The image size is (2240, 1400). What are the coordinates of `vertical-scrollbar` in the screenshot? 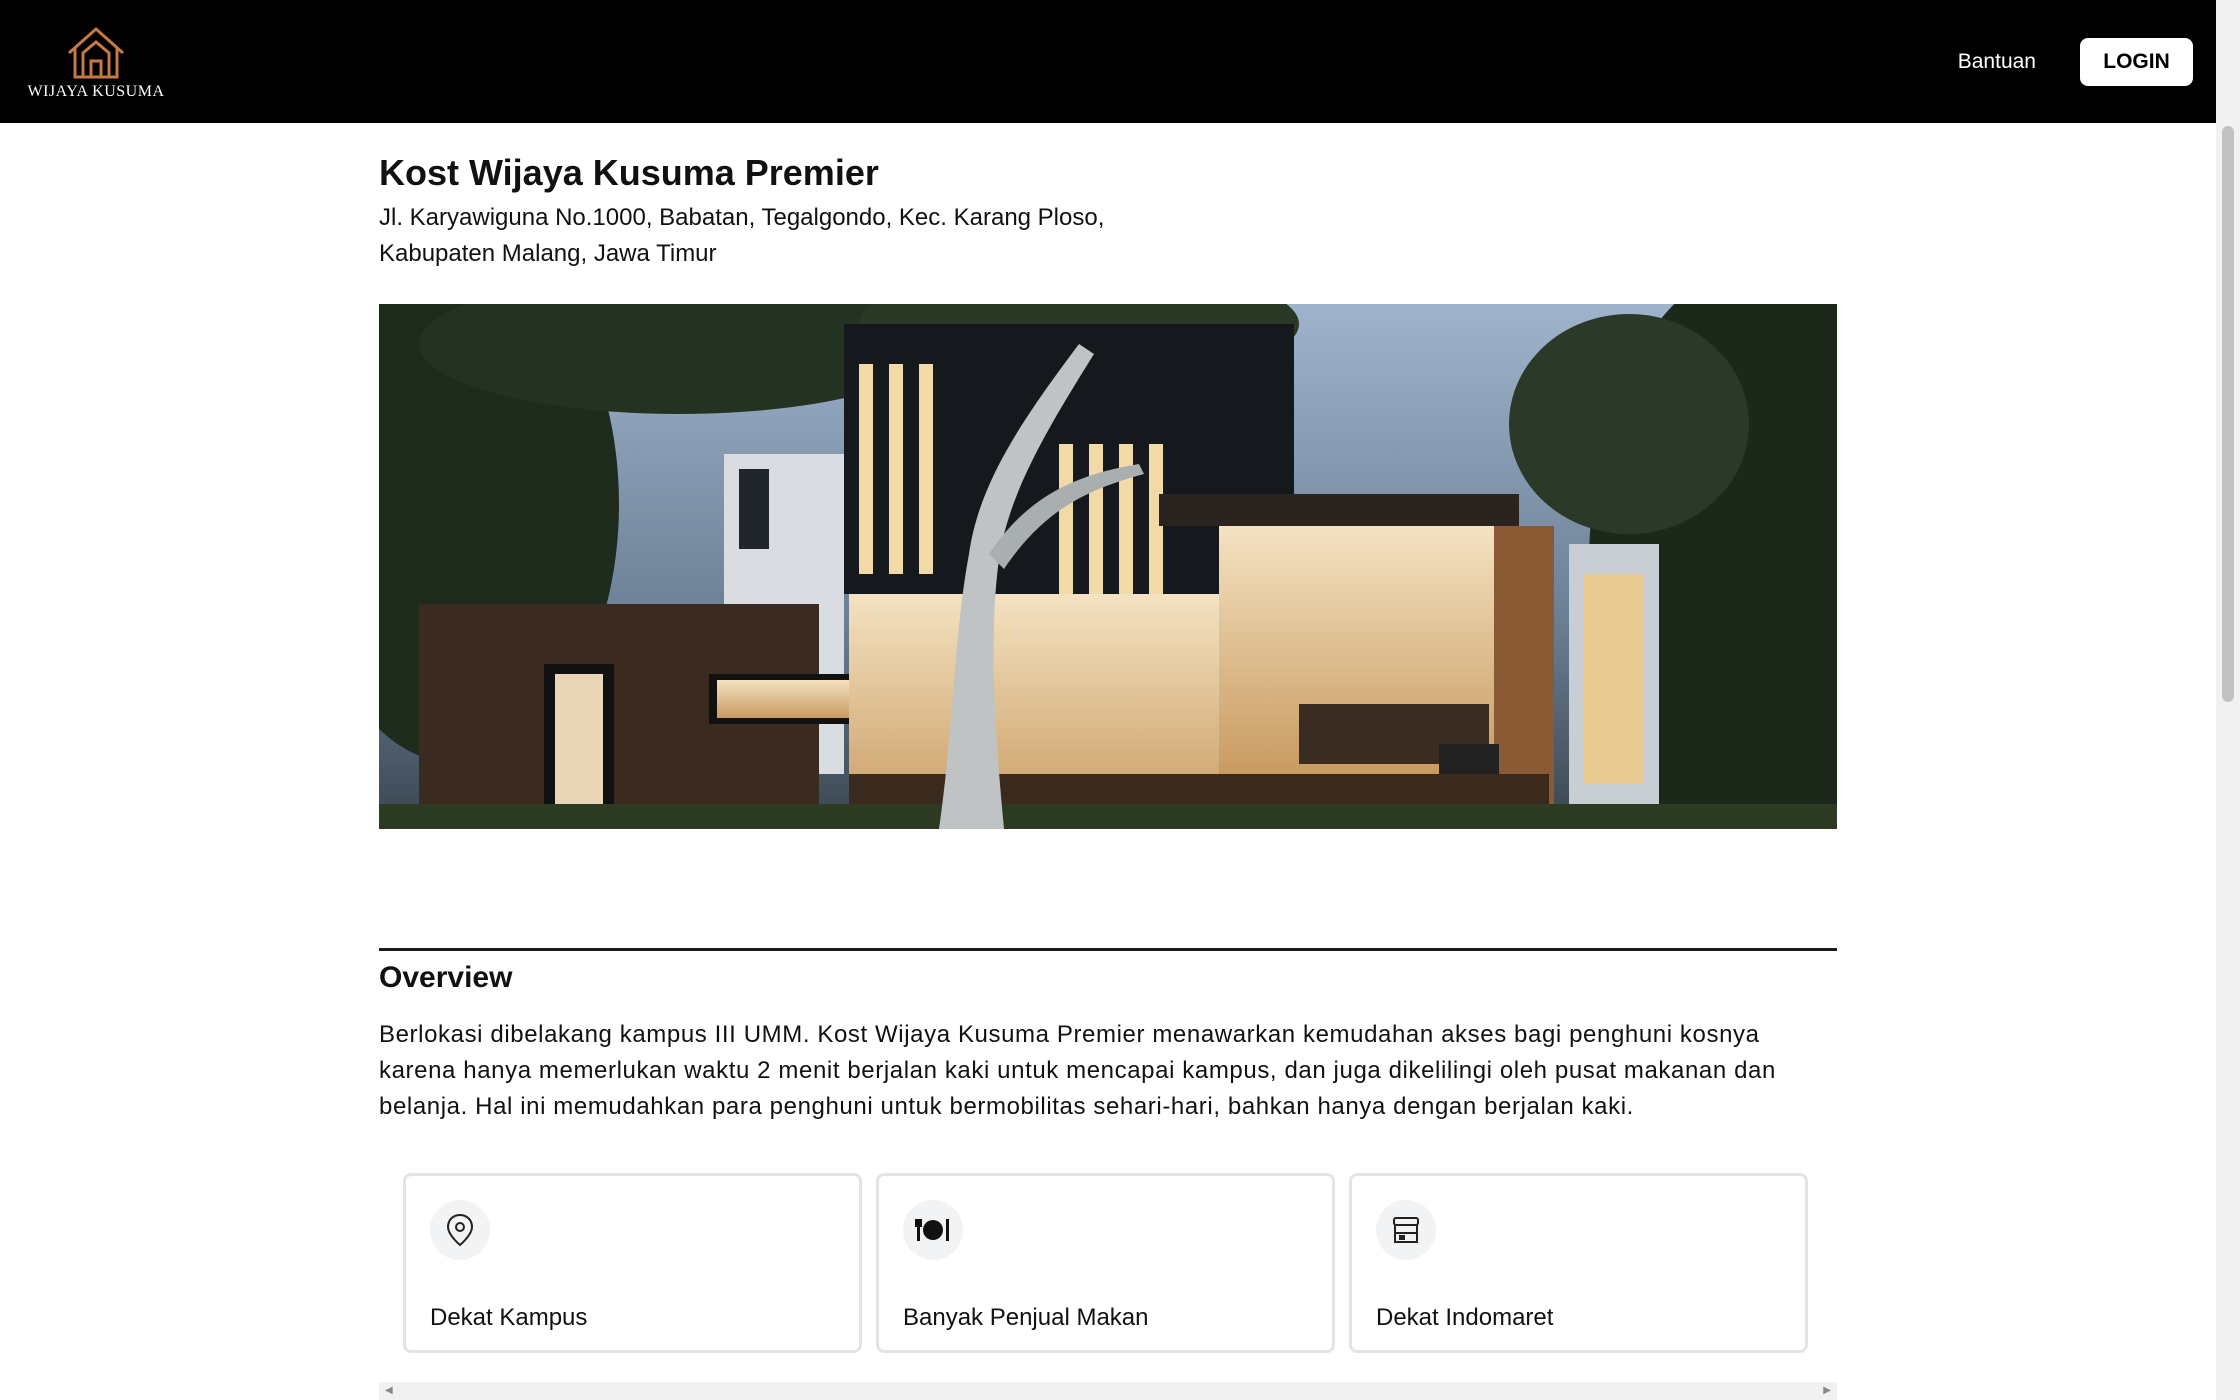 It's located at (2228, 700).